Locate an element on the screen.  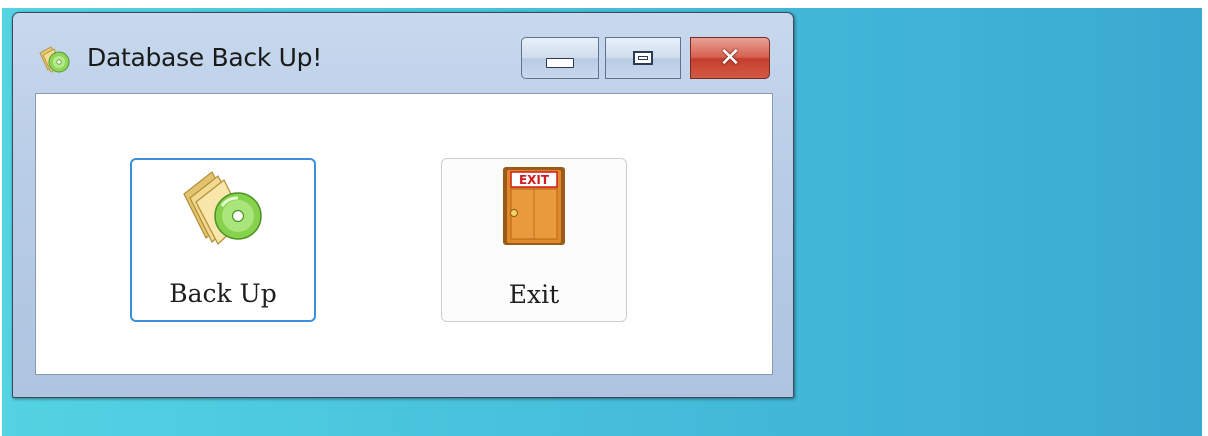
window-title: Database Back Up! is located at coordinates (204, 57).